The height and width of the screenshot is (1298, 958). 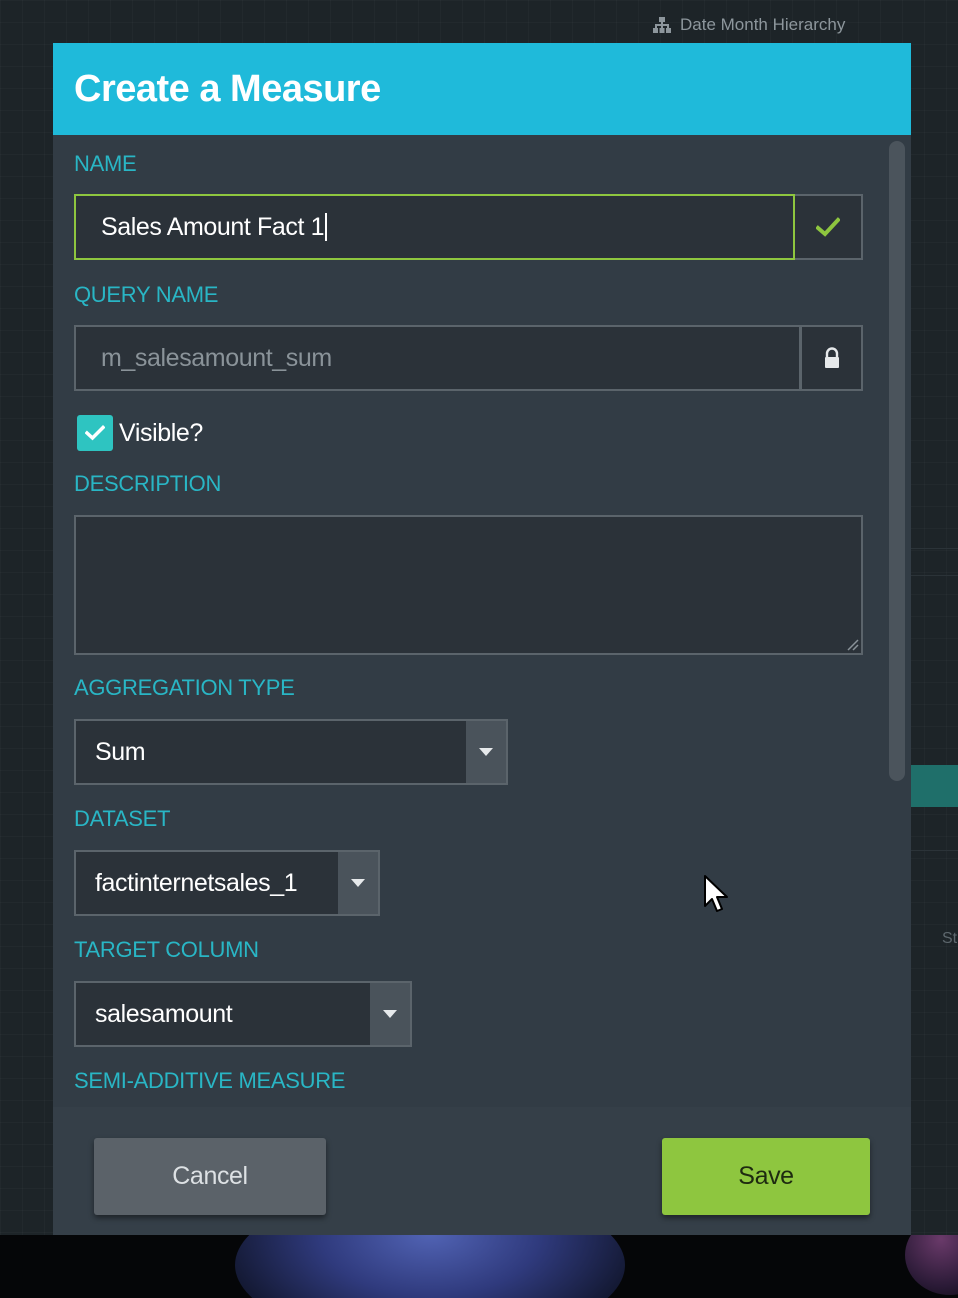 I want to click on save-button: Save, so click(x=766, y=1176).